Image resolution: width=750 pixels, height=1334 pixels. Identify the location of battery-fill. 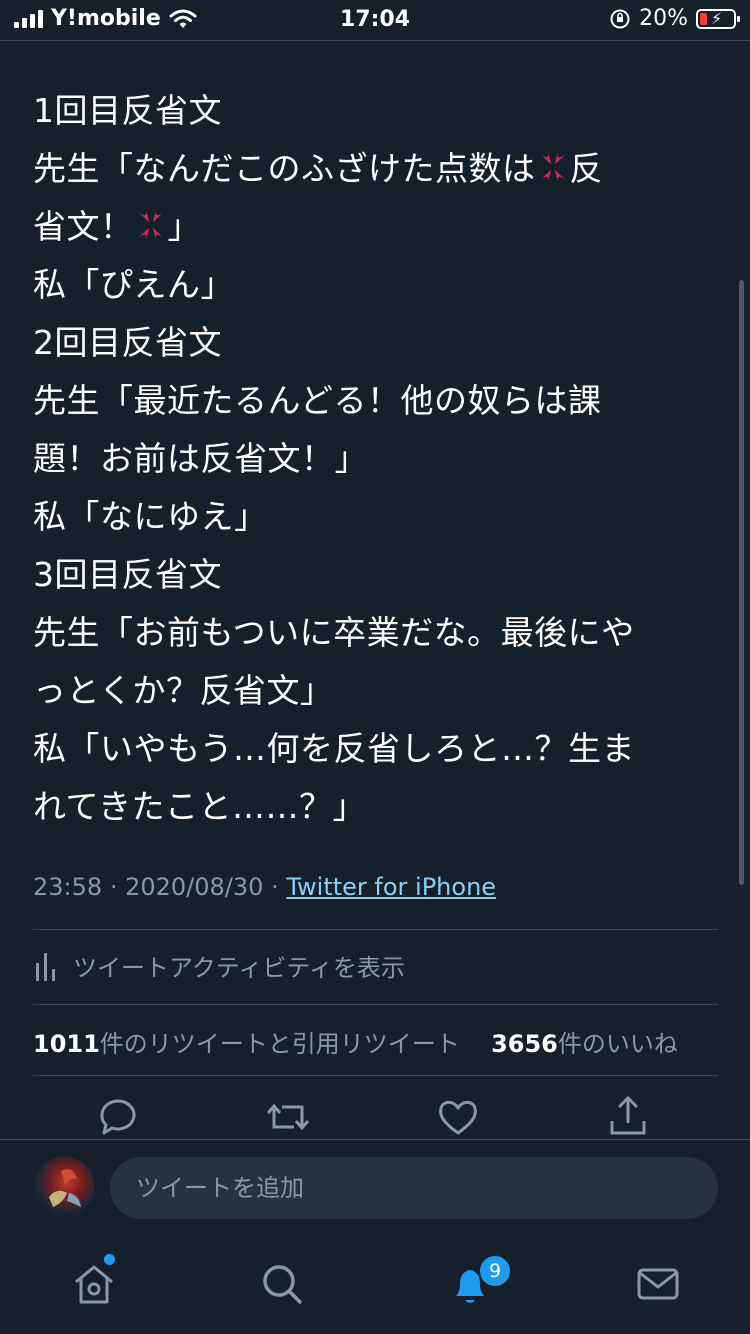
(703, 18).